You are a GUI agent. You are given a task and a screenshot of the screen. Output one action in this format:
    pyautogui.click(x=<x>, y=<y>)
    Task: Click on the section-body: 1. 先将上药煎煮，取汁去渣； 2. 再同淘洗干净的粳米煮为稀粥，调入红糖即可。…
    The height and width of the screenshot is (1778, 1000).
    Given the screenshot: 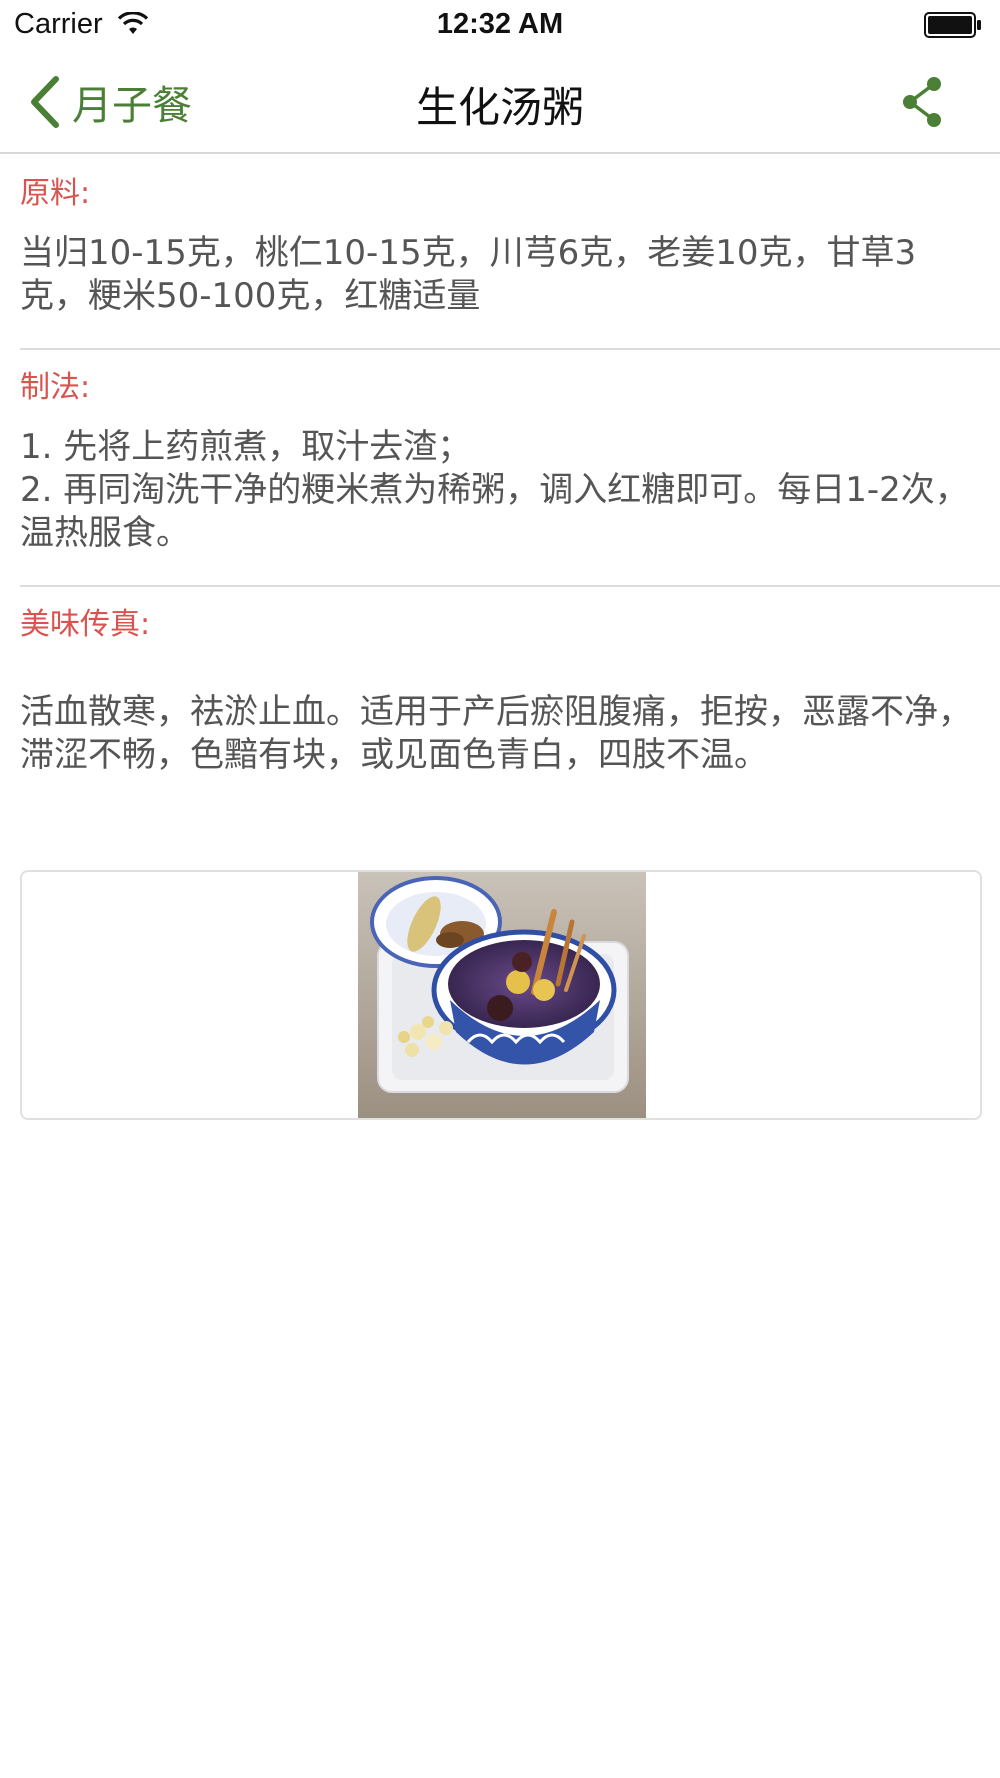 What is the action you would take?
    pyautogui.click(x=494, y=490)
    